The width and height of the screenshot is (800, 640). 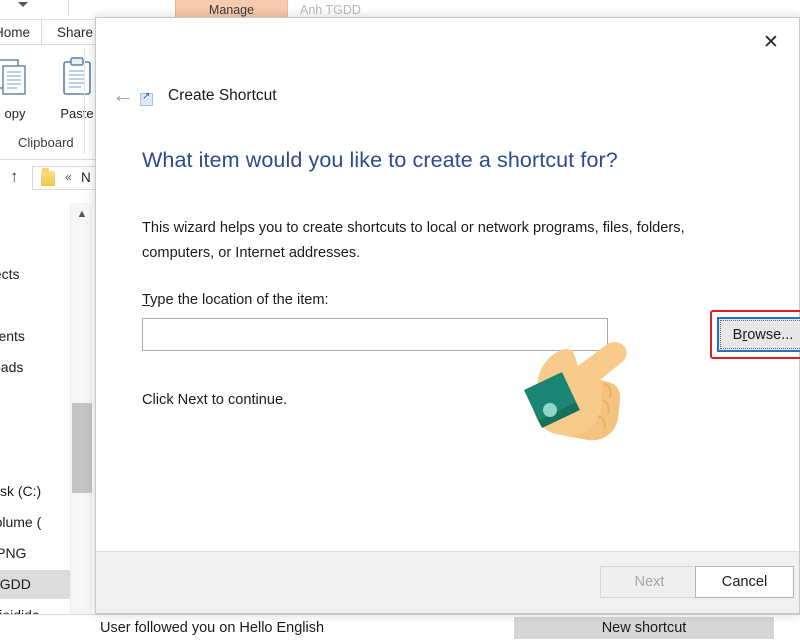 I want to click on location-field-label: Type the location of the item:, so click(x=235, y=300).